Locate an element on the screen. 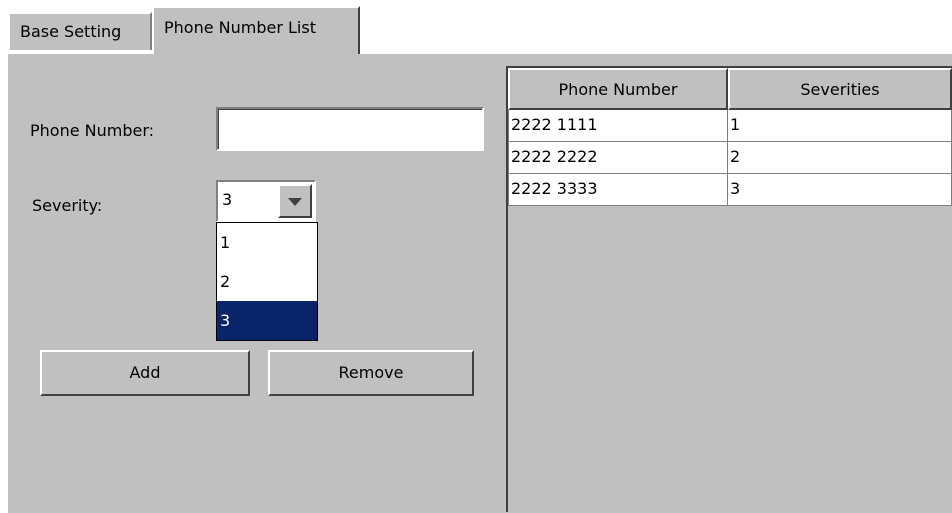 This screenshot has height=513, width=952. table-cell-phone: 2222 3333 is located at coordinates (618, 190).